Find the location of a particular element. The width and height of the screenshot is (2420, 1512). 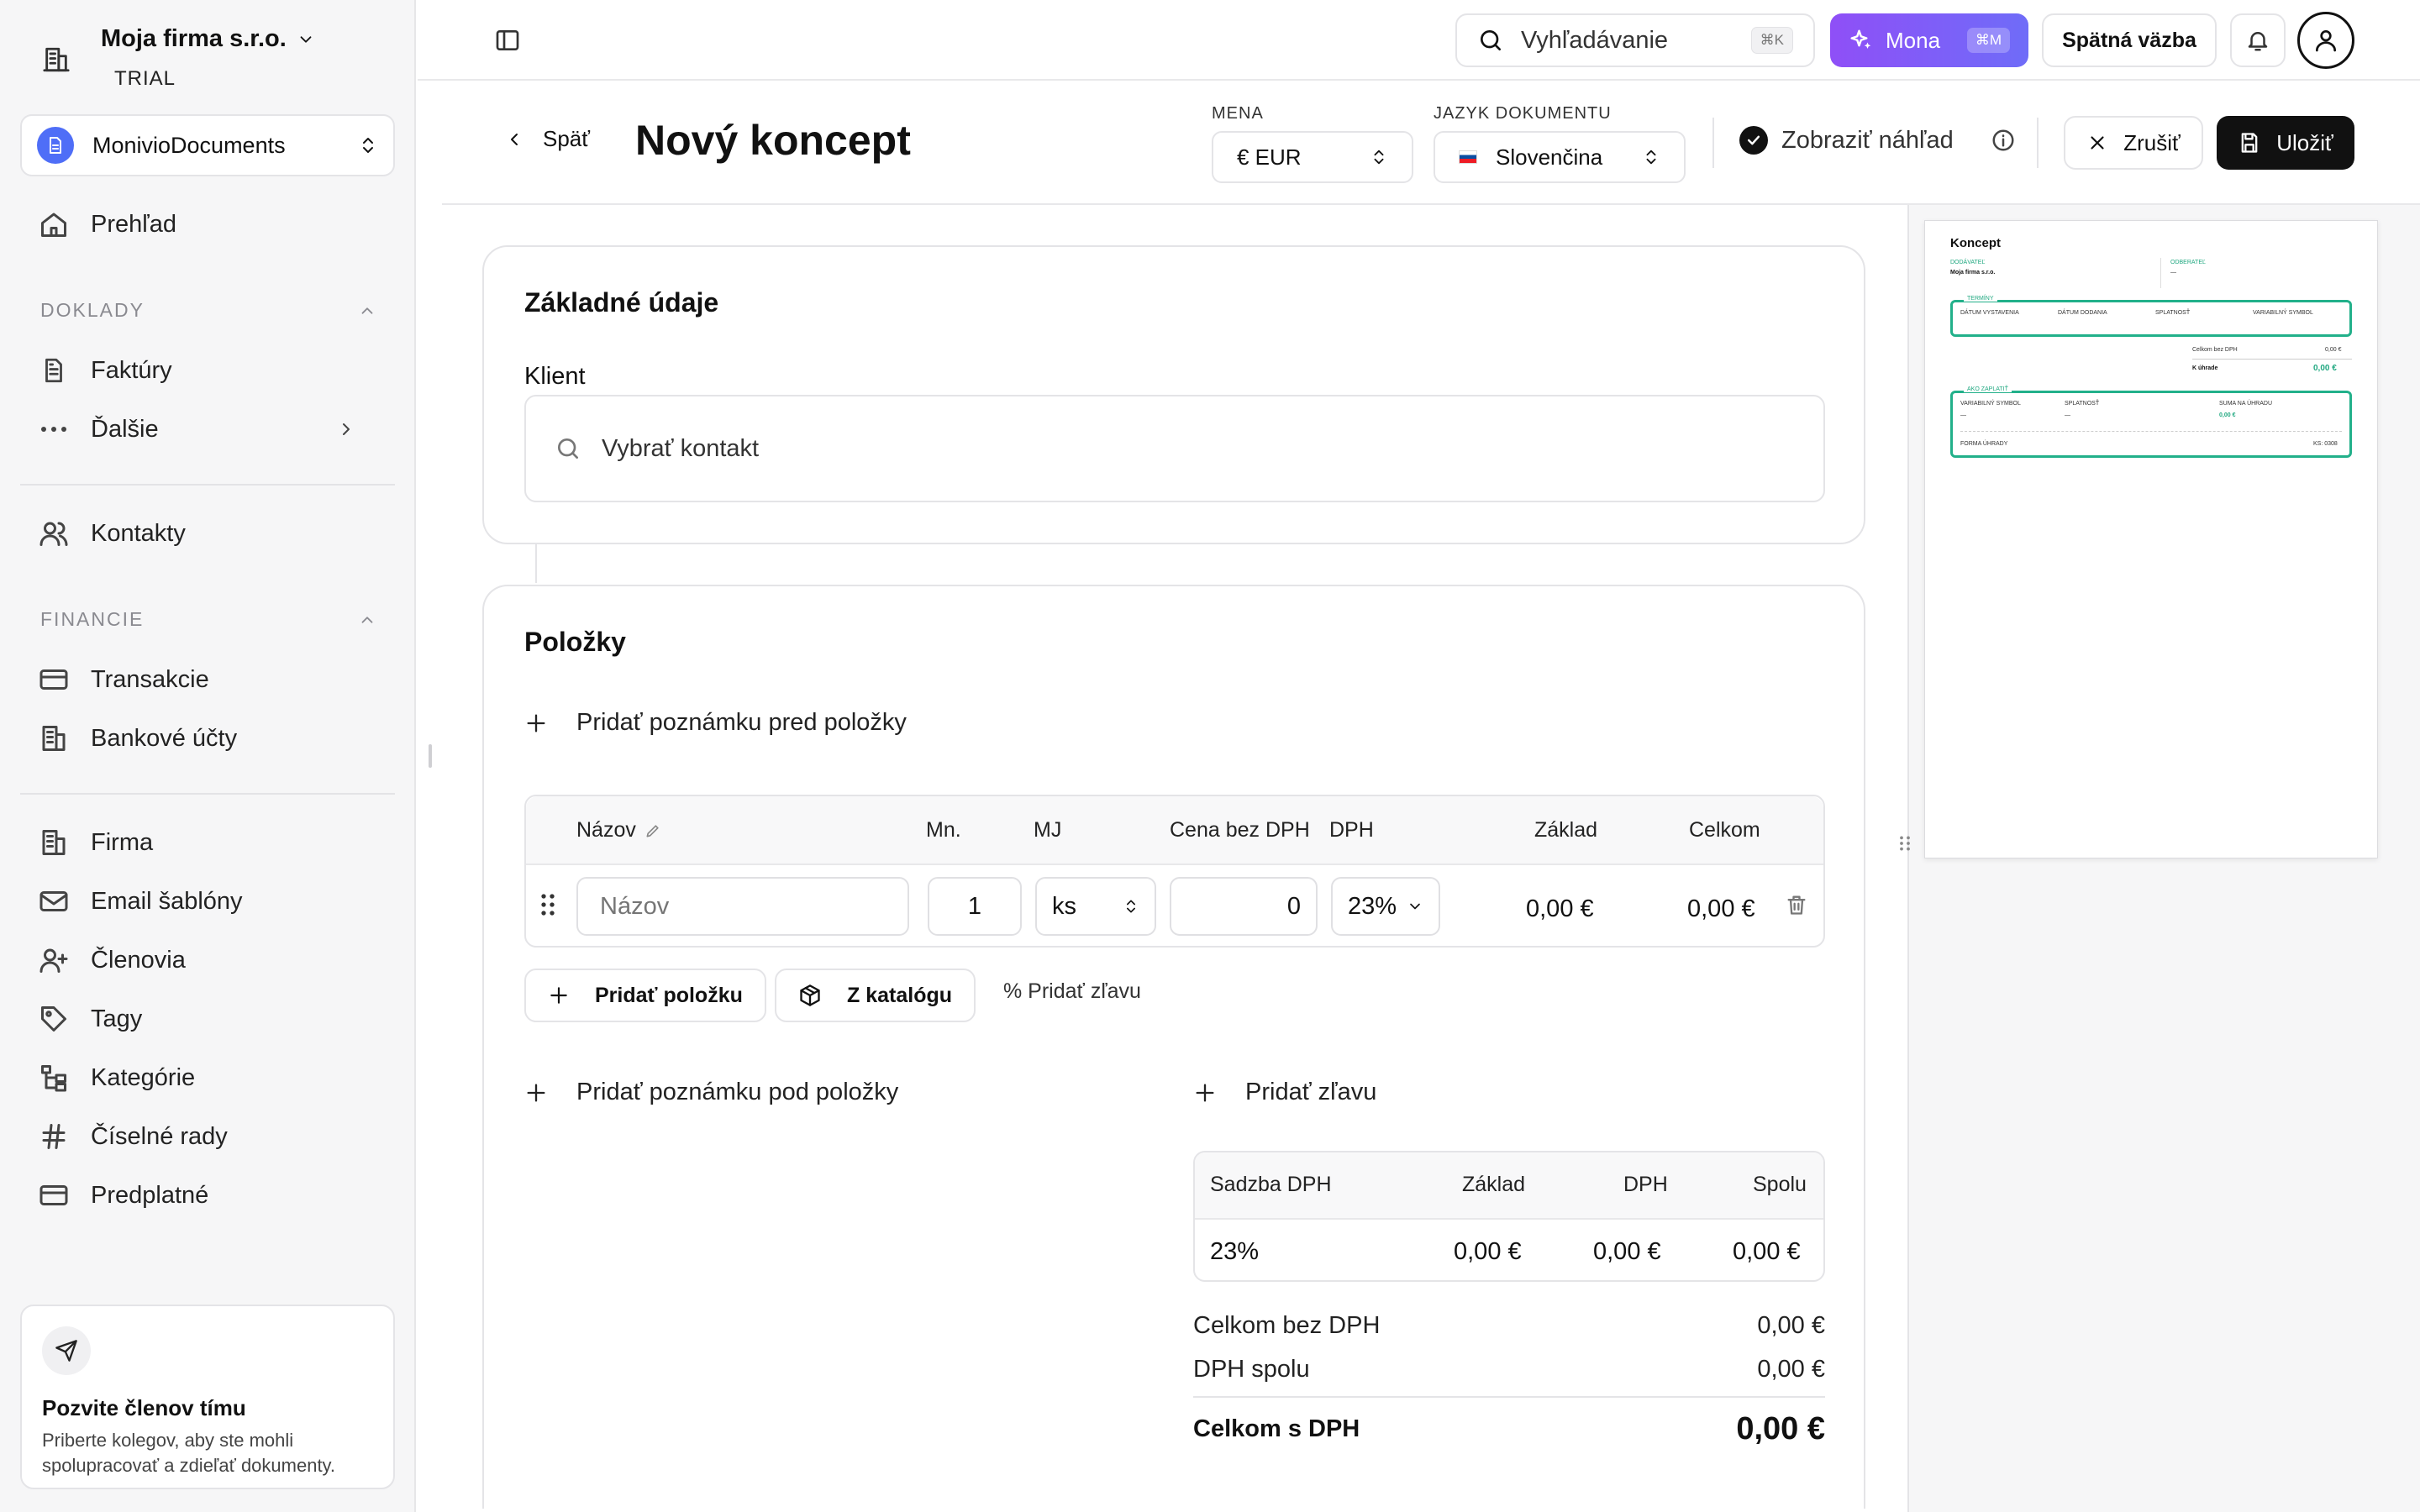

close-icon is located at coordinates (2097, 143).